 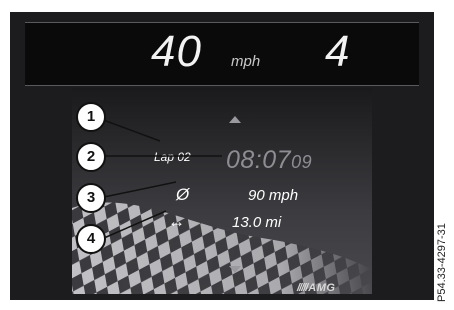 What do you see at coordinates (91, 157) in the screenshot?
I see `callout-2: 2` at bounding box center [91, 157].